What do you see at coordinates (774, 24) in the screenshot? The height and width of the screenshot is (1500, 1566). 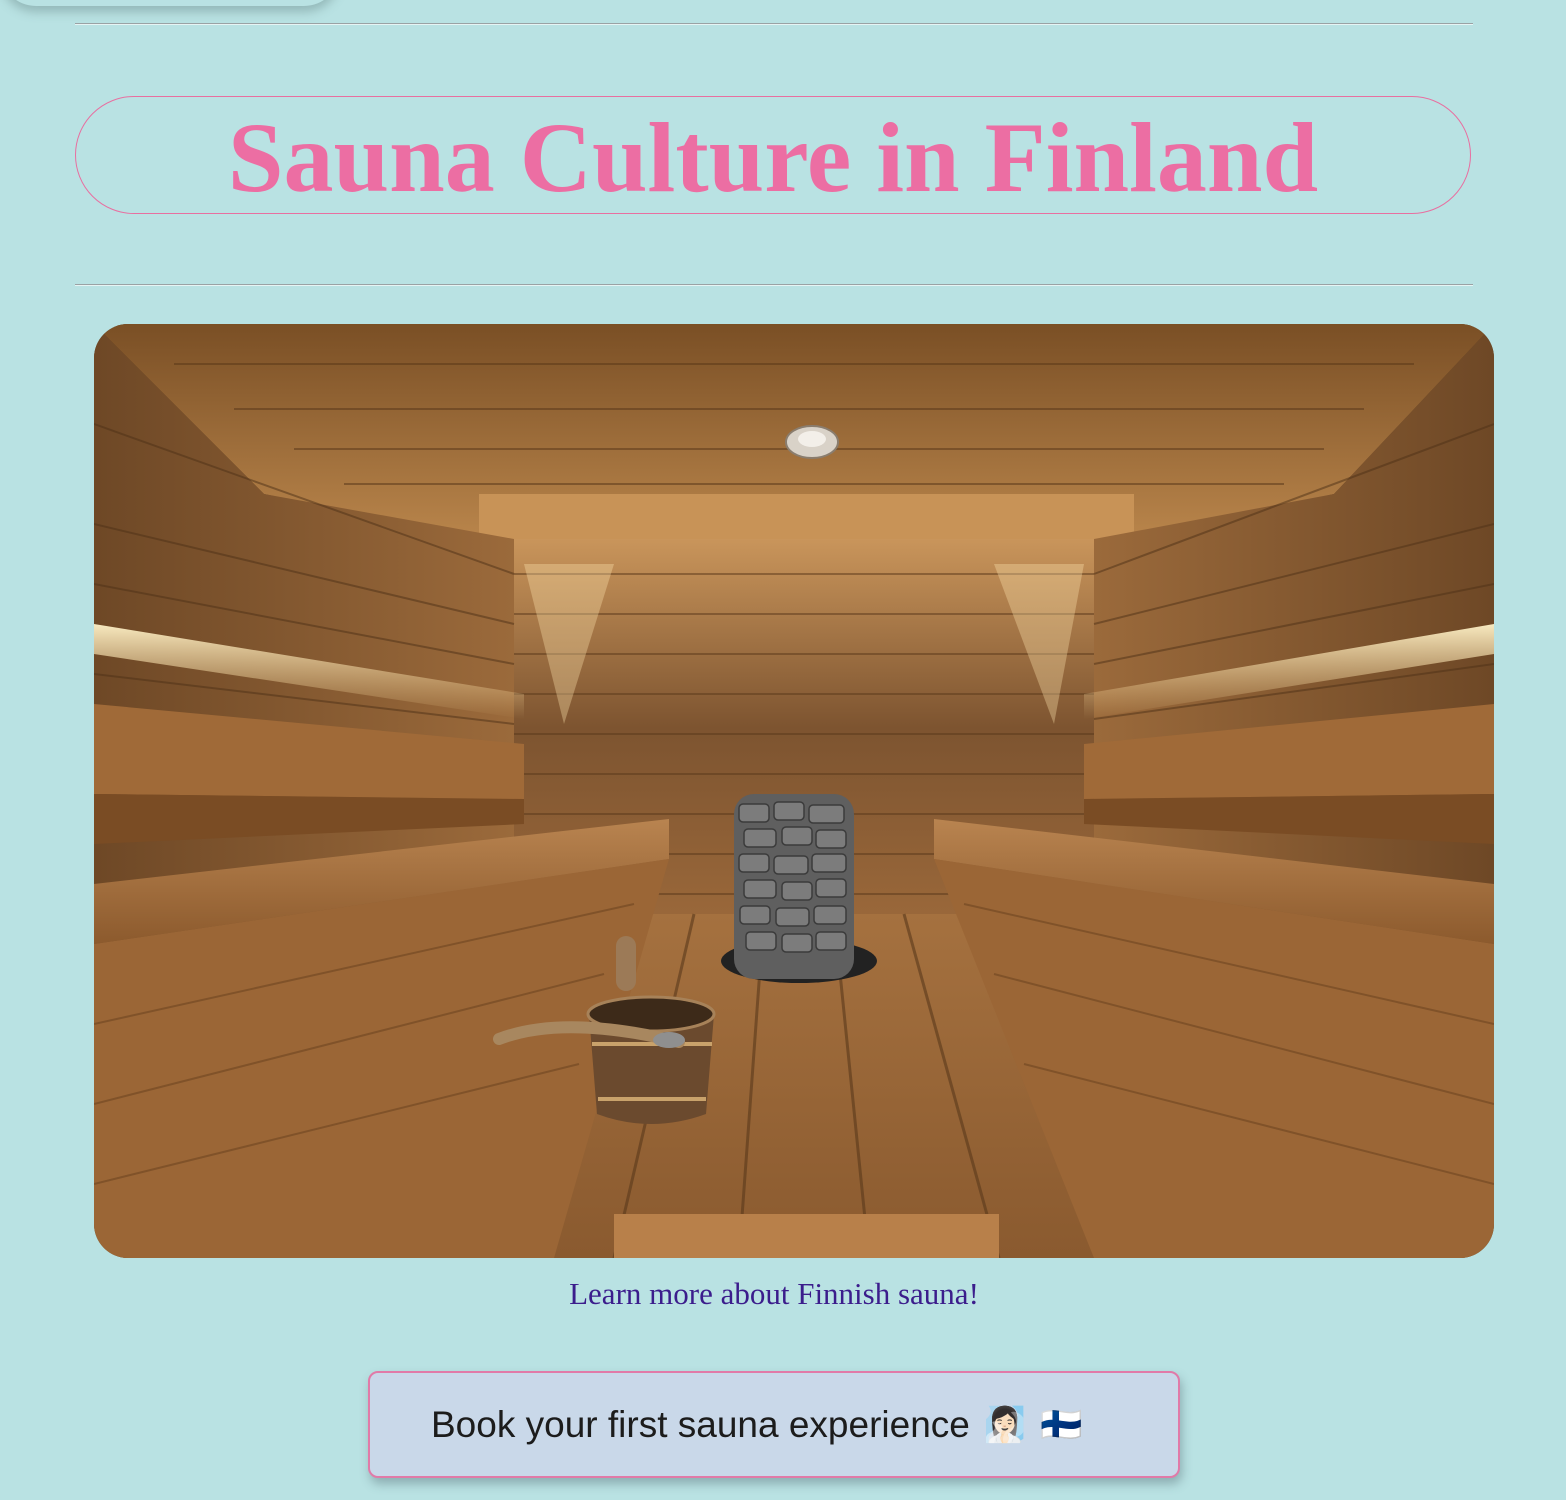 I see `top-divider` at bounding box center [774, 24].